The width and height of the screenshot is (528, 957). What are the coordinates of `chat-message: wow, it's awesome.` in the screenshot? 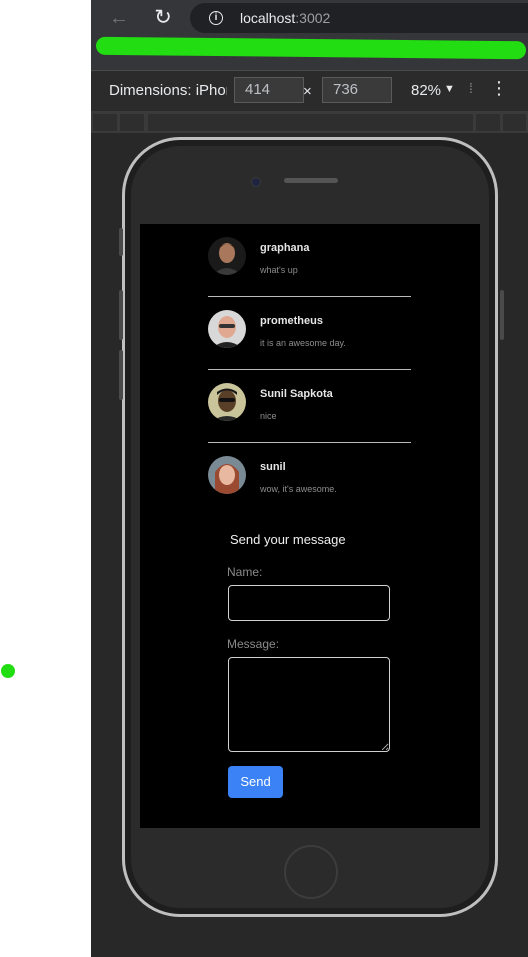 It's located at (298, 489).